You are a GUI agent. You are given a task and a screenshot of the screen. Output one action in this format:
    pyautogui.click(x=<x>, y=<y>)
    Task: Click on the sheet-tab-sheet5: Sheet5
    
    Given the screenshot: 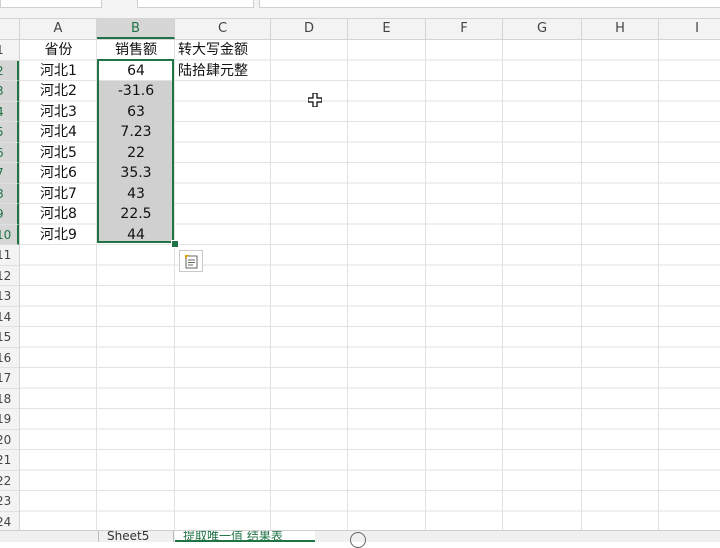 What is the action you would take?
    pyautogui.click(x=136, y=536)
    